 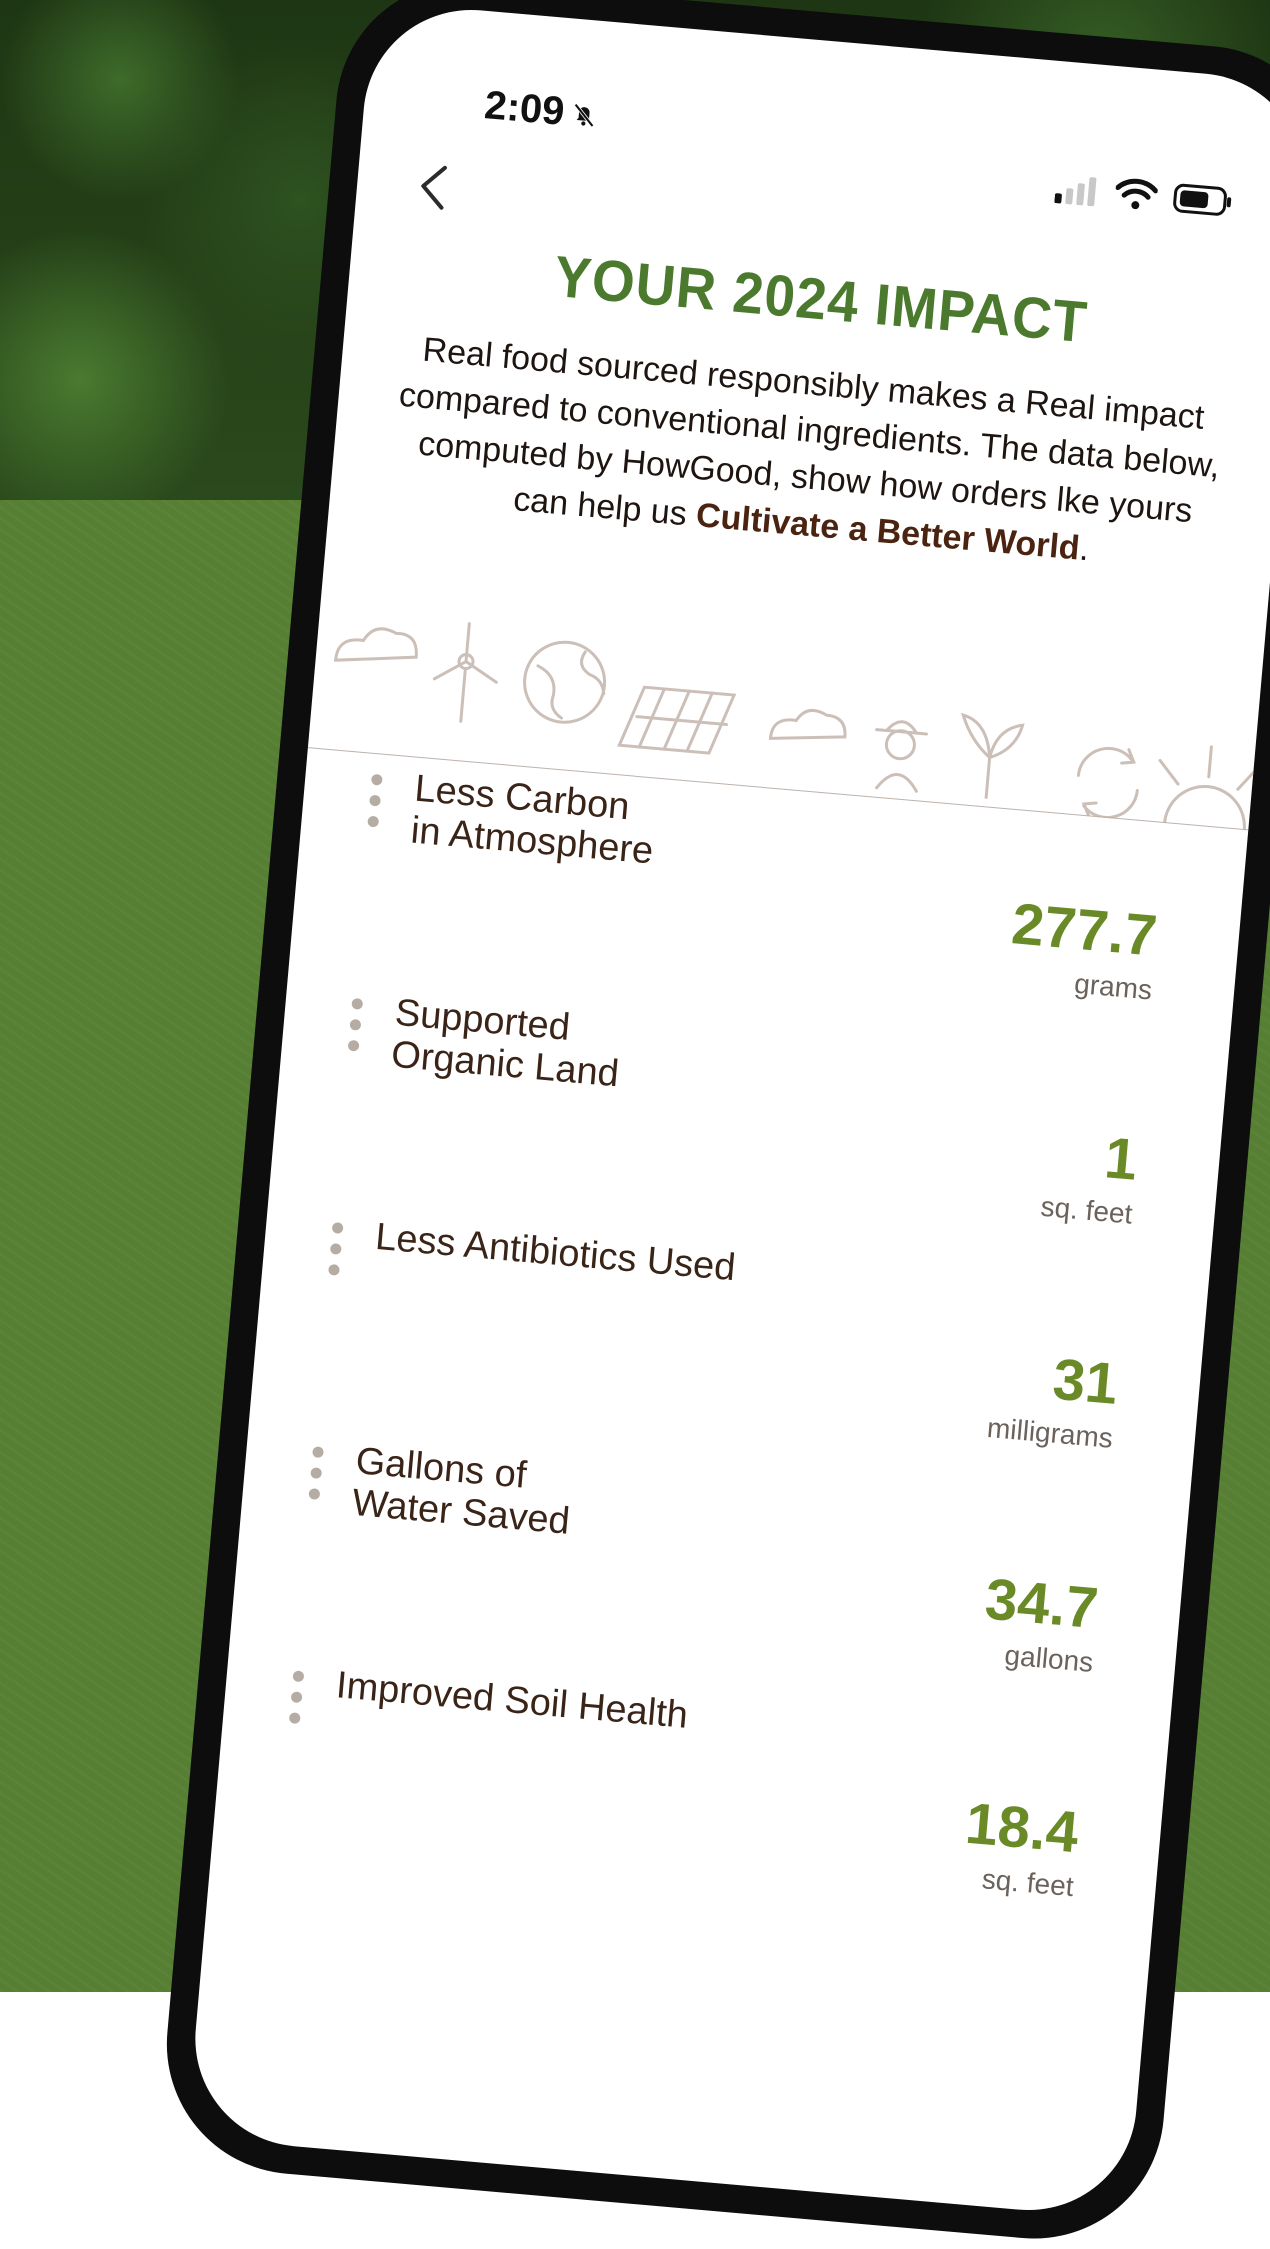 I want to click on intro-end: ., so click(x=1084, y=549).